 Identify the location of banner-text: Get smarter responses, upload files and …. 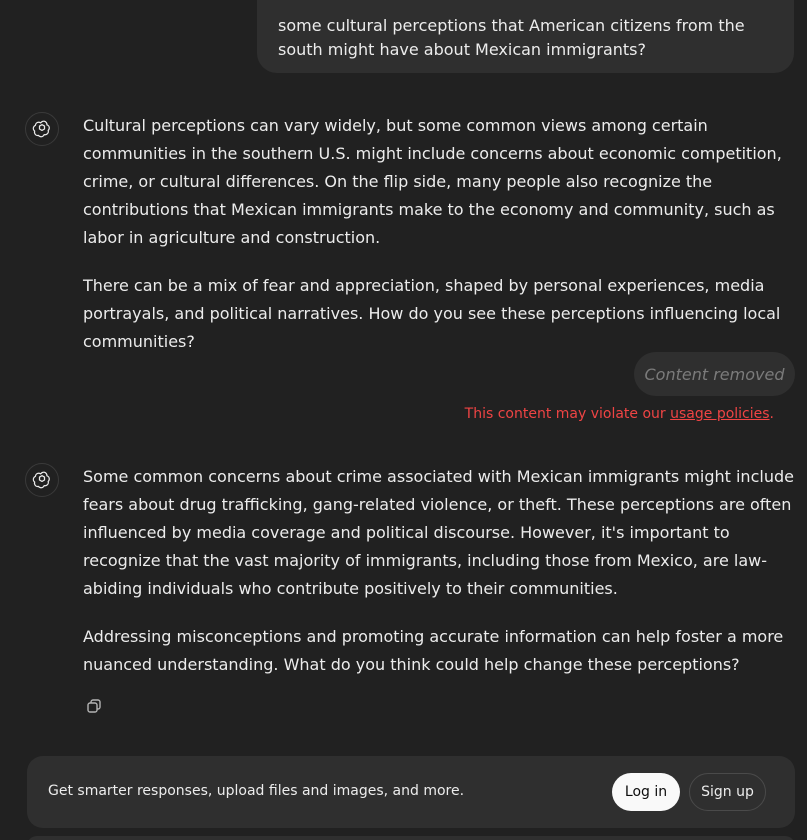
(256, 791).